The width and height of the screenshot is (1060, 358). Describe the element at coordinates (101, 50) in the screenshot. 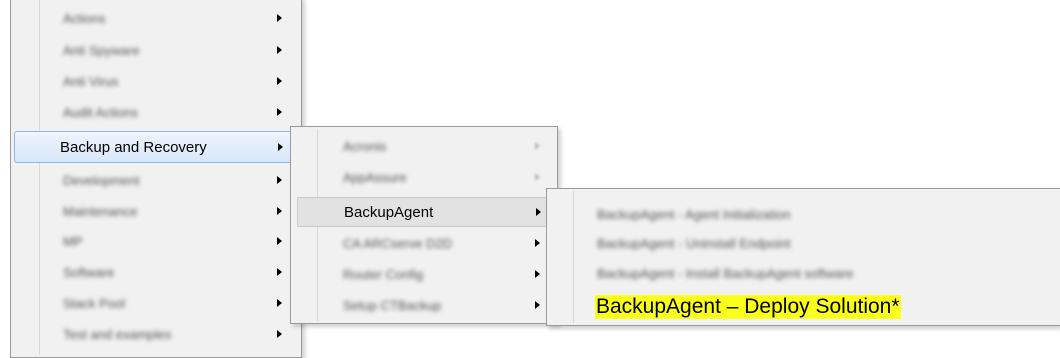

I see `menu-item-label: Anti Spyware` at that location.